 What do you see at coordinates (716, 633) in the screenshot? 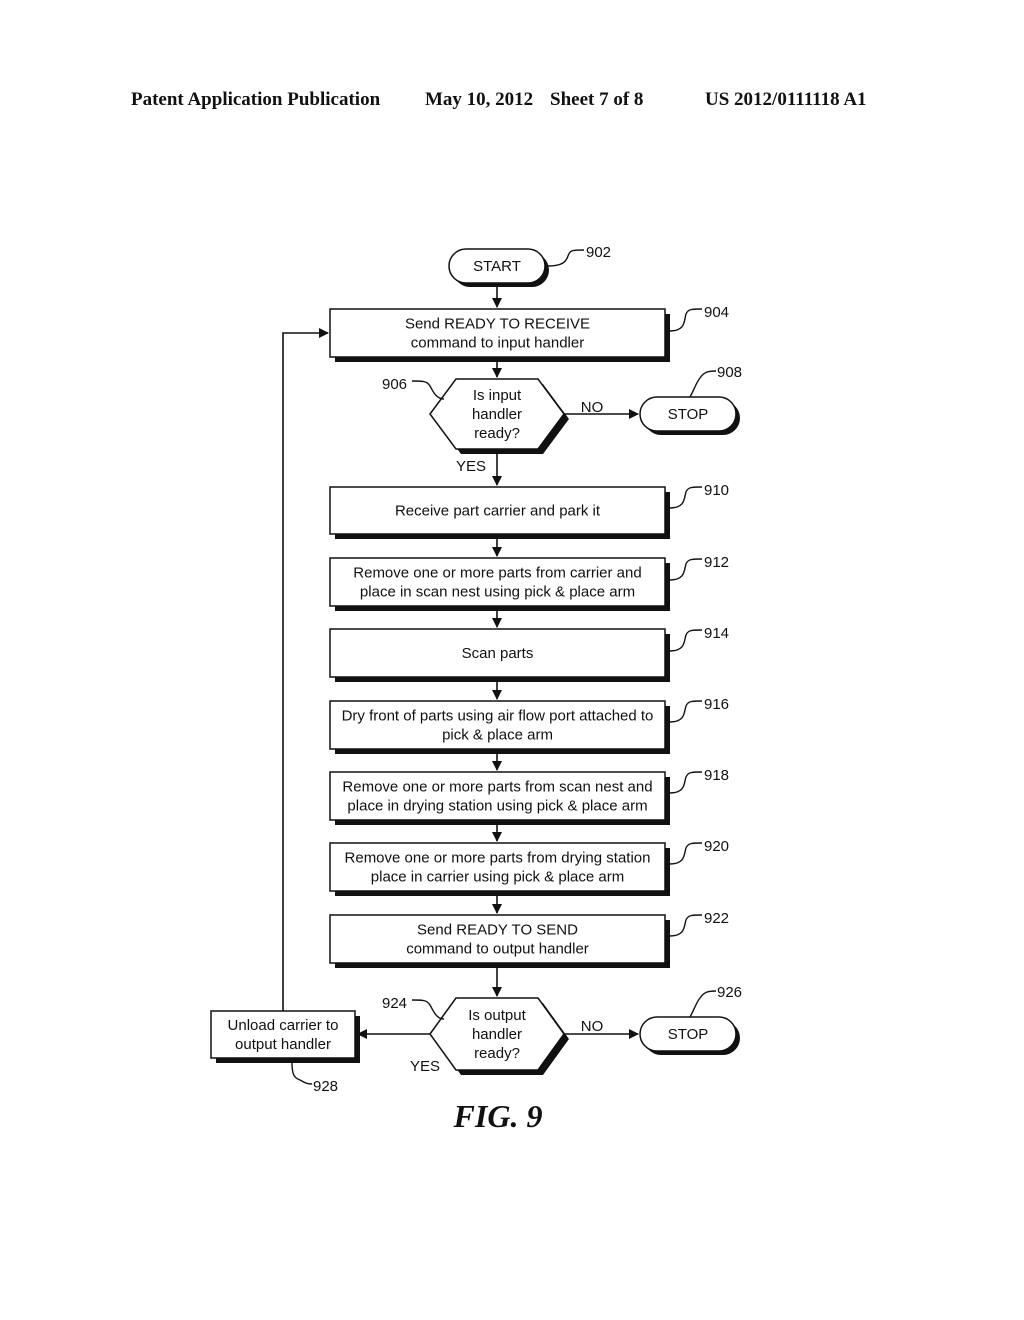
I see `n914-reference-number: 914` at bounding box center [716, 633].